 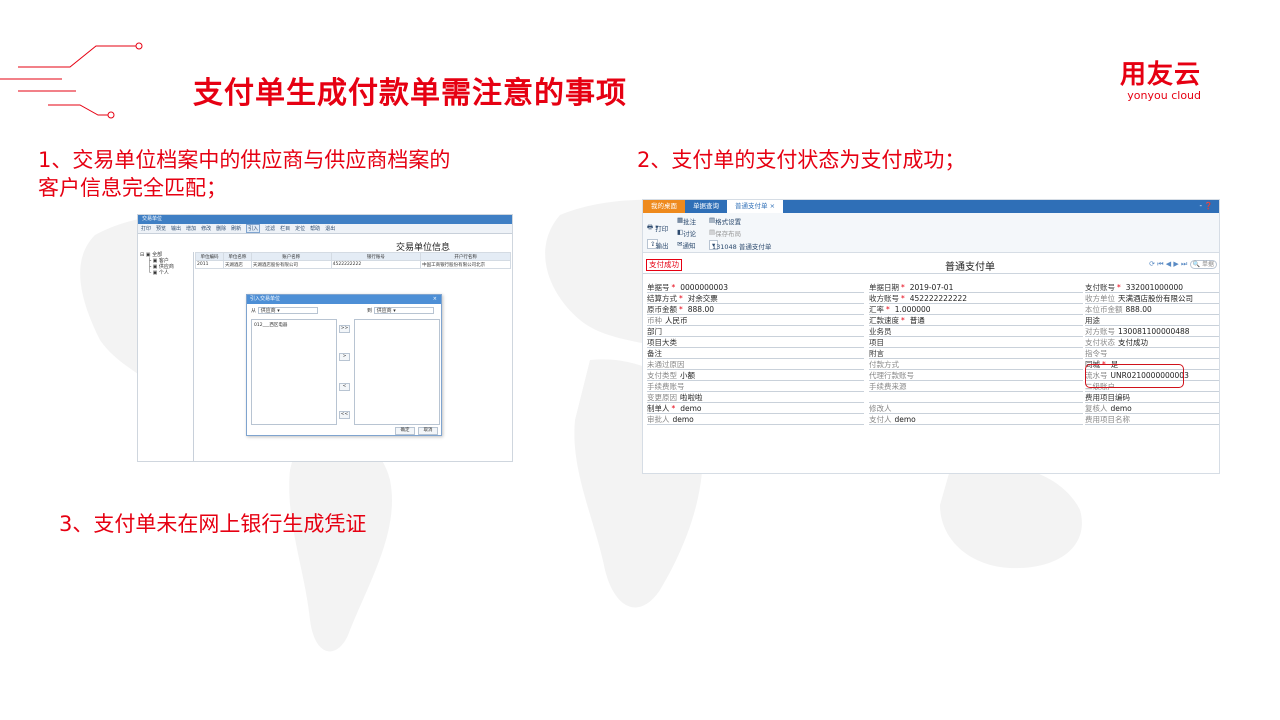 What do you see at coordinates (1203, 264) in the screenshot?
I see `search-input: 🔍 单据` at bounding box center [1203, 264].